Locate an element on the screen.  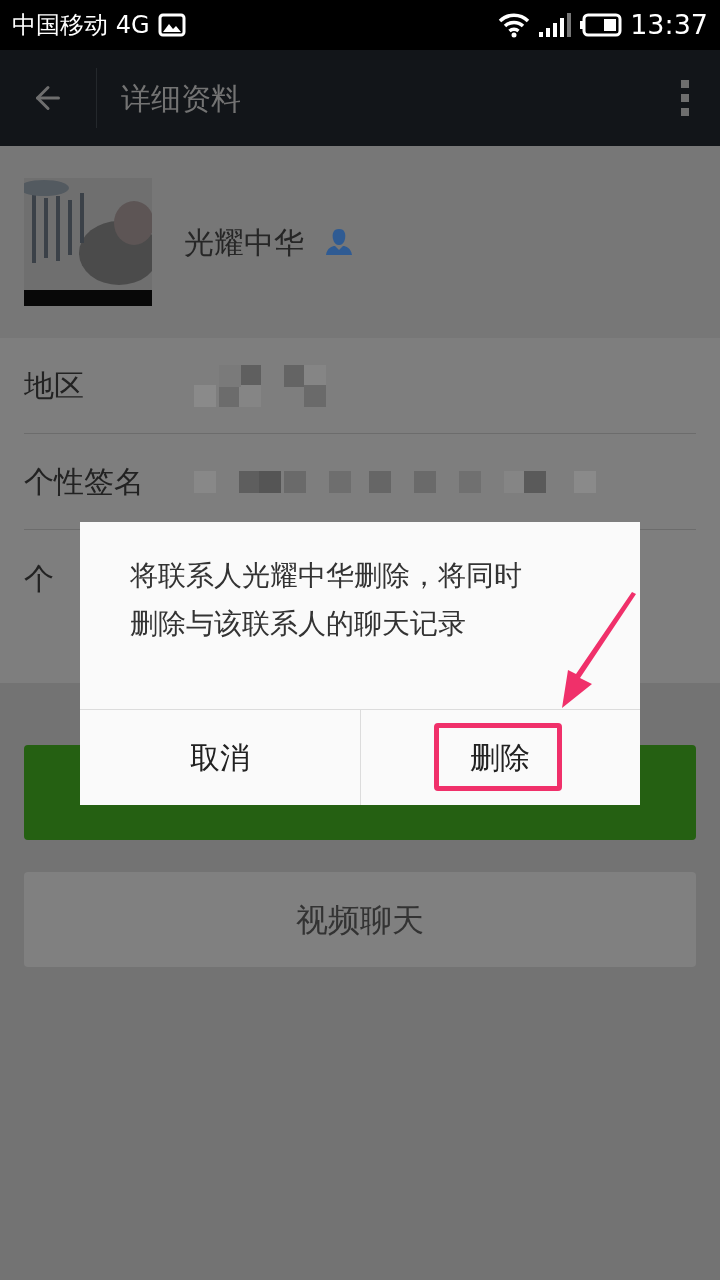
image-icon is located at coordinates (171, 25).